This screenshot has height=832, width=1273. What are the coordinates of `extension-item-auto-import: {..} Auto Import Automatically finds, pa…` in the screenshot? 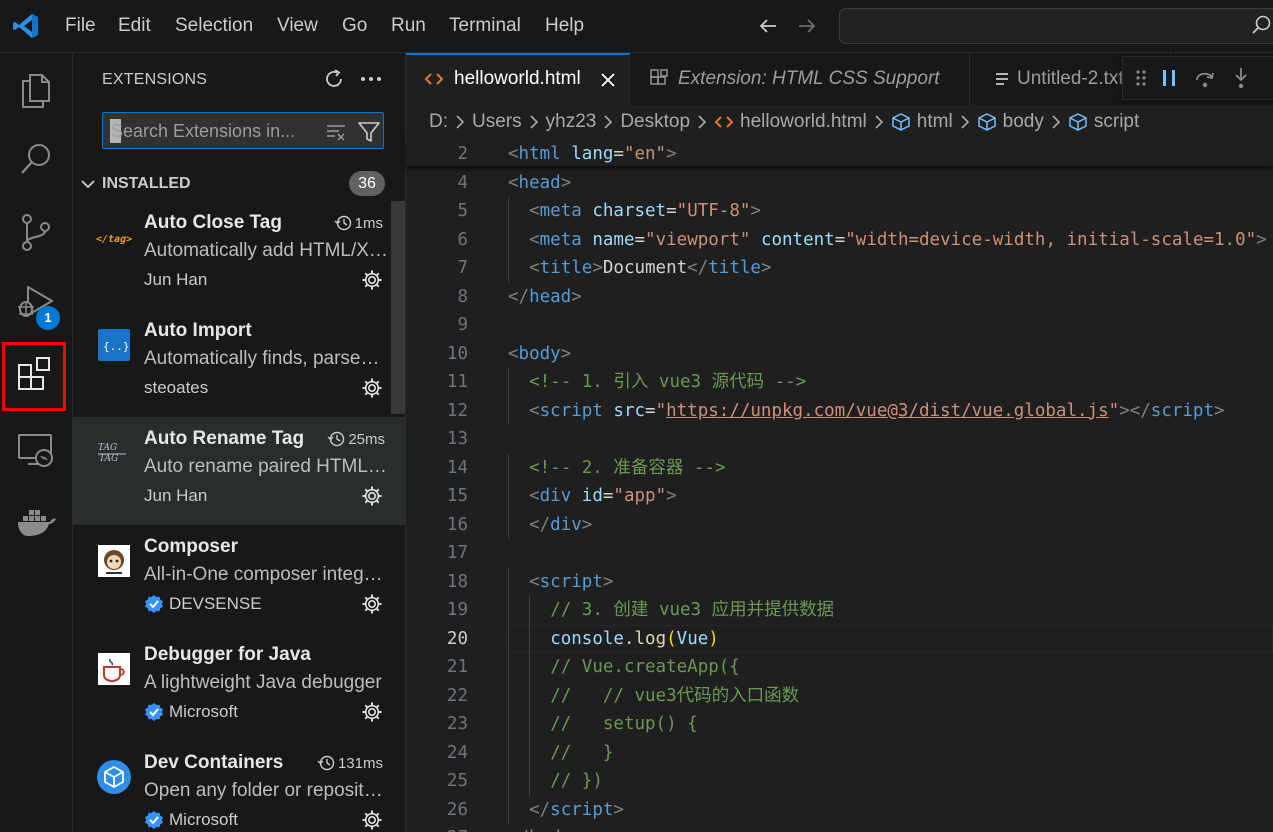 It's located at (232, 363).